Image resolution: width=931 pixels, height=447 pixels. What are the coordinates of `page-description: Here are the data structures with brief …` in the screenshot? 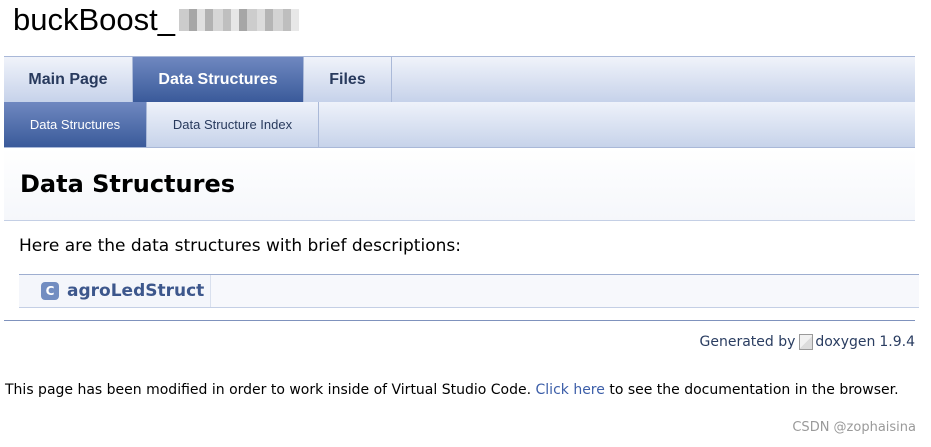 It's located at (240, 246).